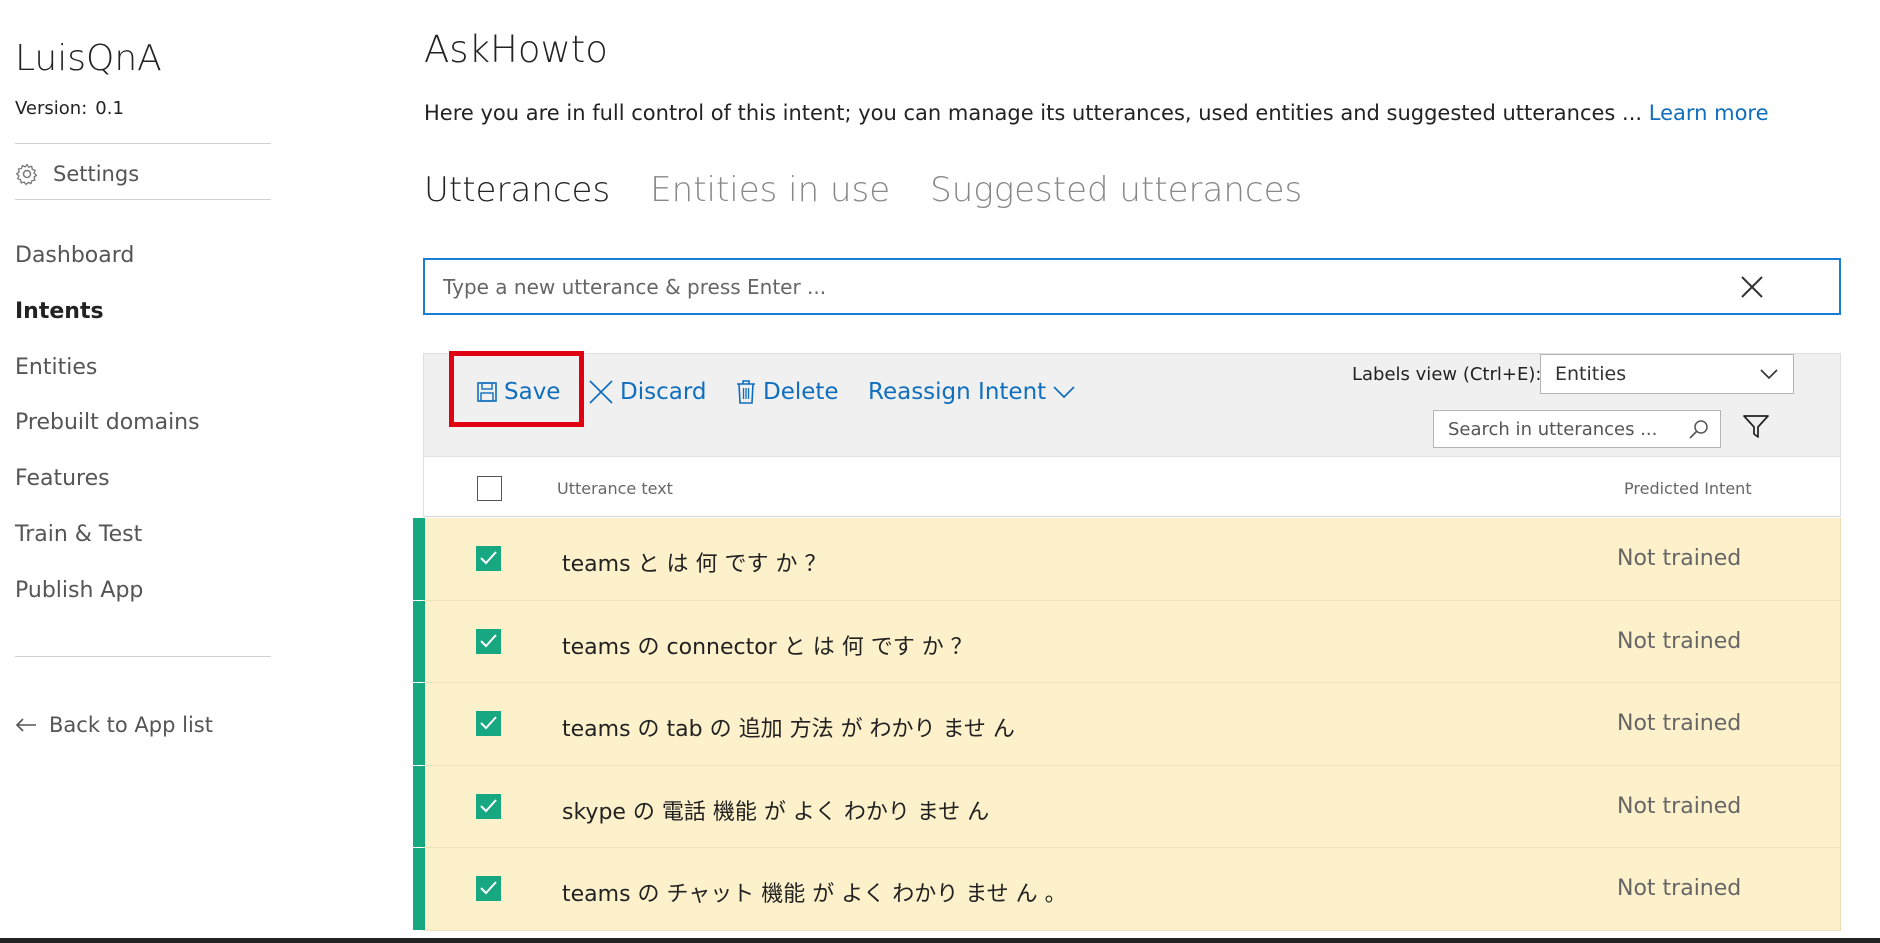  I want to click on version-label: Version:, so click(51, 108).